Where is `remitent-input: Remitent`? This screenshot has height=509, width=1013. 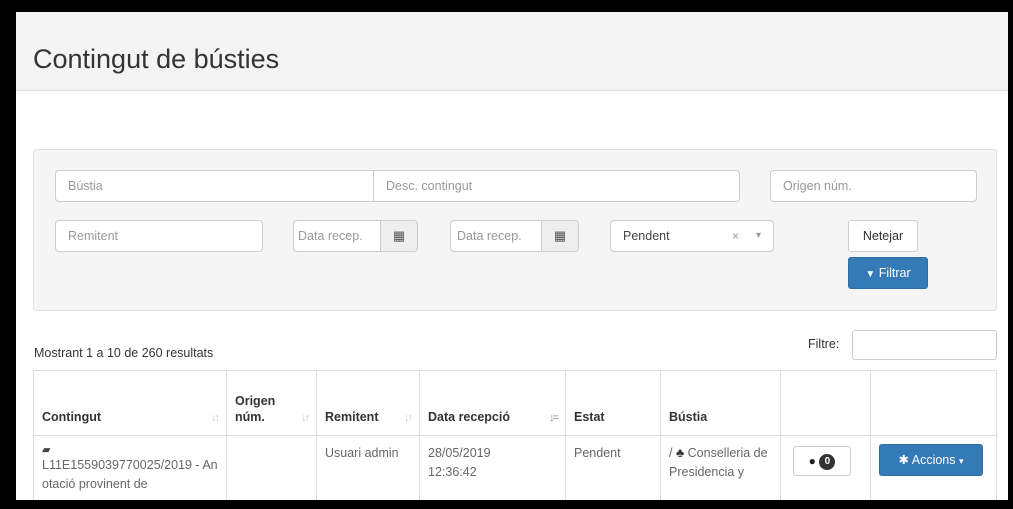 remitent-input: Remitent is located at coordinates (159, 236).